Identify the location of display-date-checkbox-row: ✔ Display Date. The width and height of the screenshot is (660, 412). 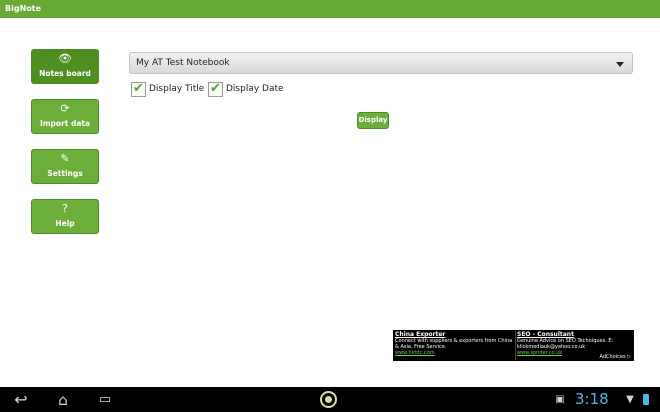
(246, 89).